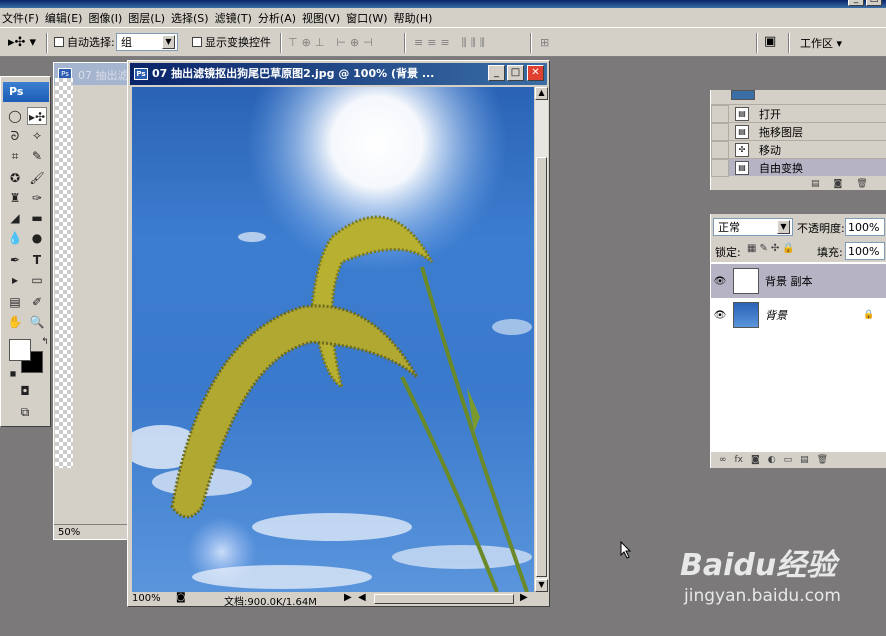  Describe the element at coordinates (798, 167) in the screenshot. I see `history-item-active: ▤ 自由变换` at that location.